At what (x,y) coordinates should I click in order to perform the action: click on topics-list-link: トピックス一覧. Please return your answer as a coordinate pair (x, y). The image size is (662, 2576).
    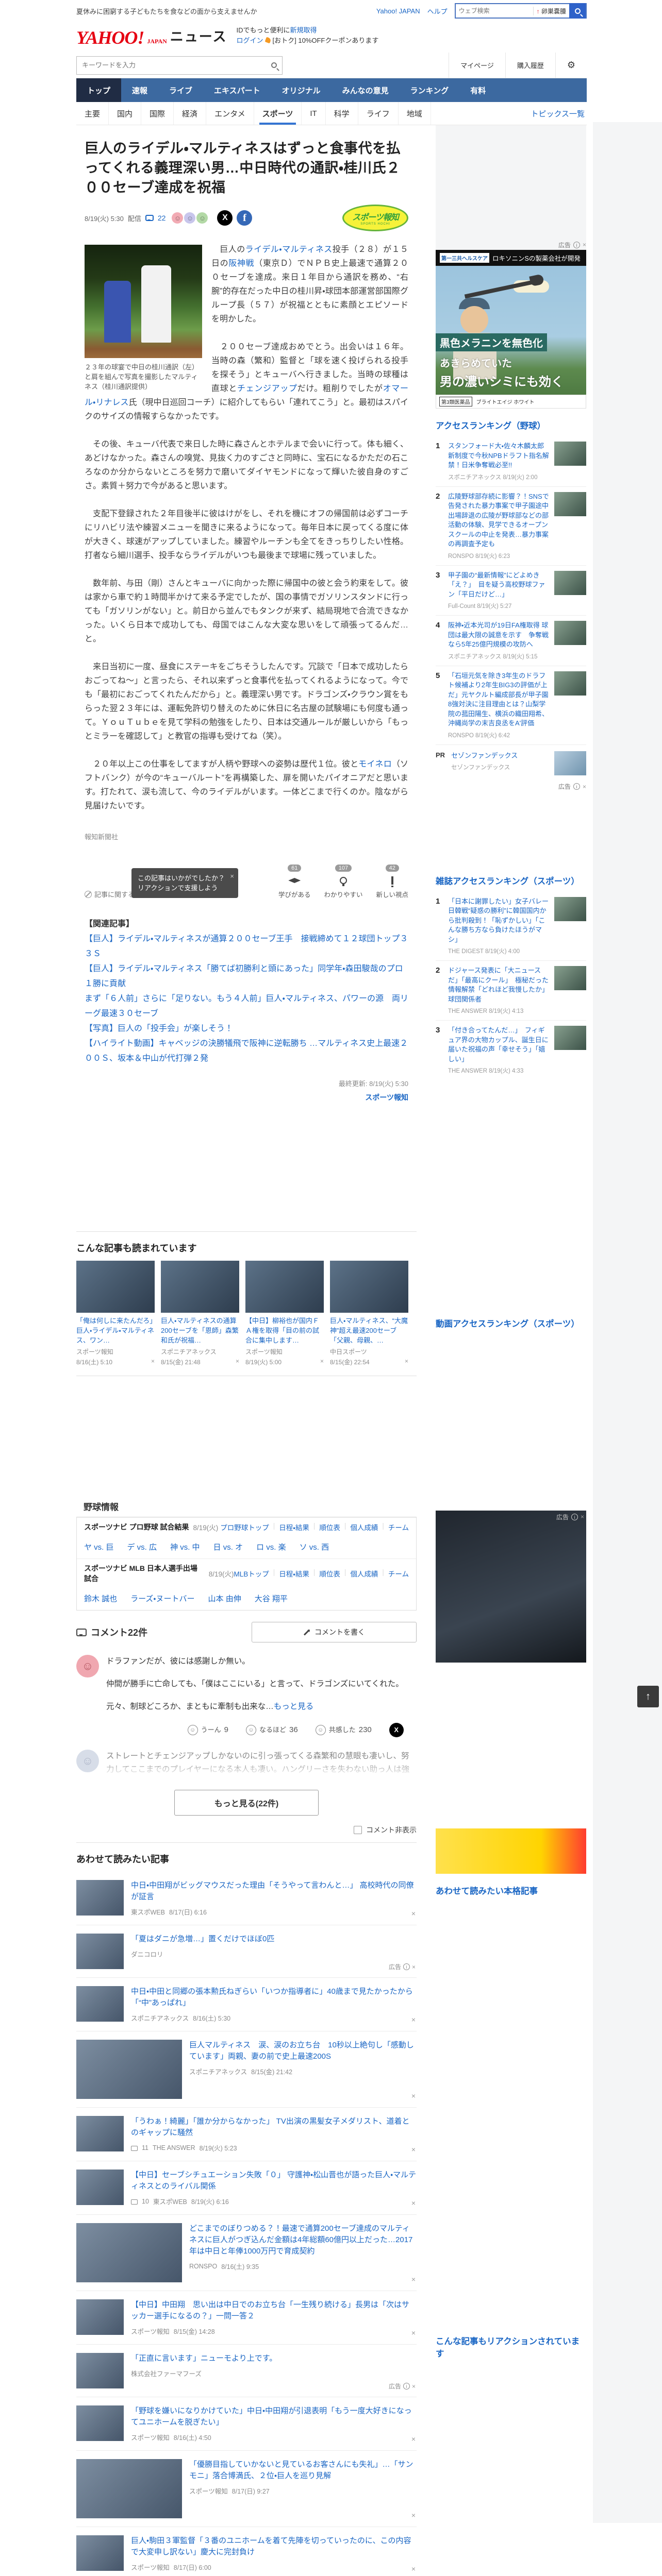
    Looking at the image, I should click on (559, 113).